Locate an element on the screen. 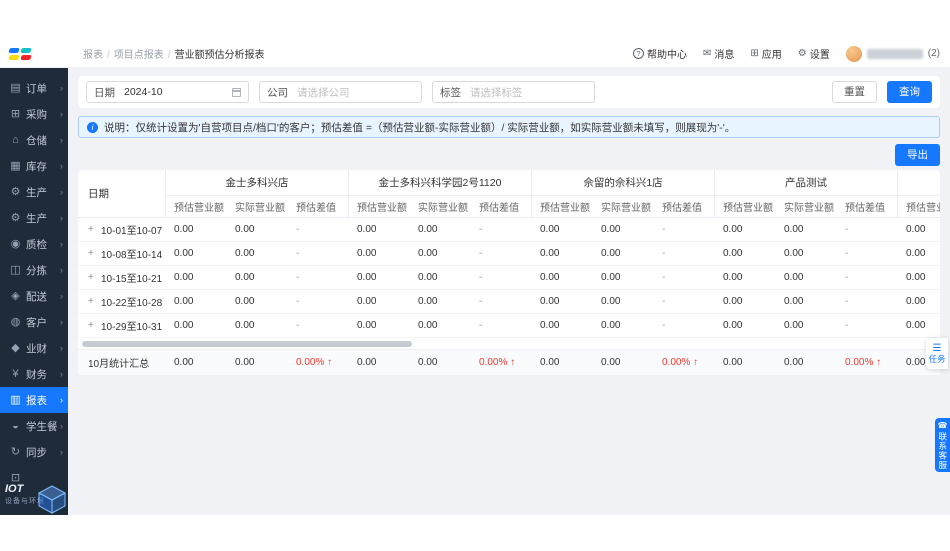 The width and height of the screenshot is (950, 551). sidebar-item-label: 库存 is located at coordinates (36, 166).